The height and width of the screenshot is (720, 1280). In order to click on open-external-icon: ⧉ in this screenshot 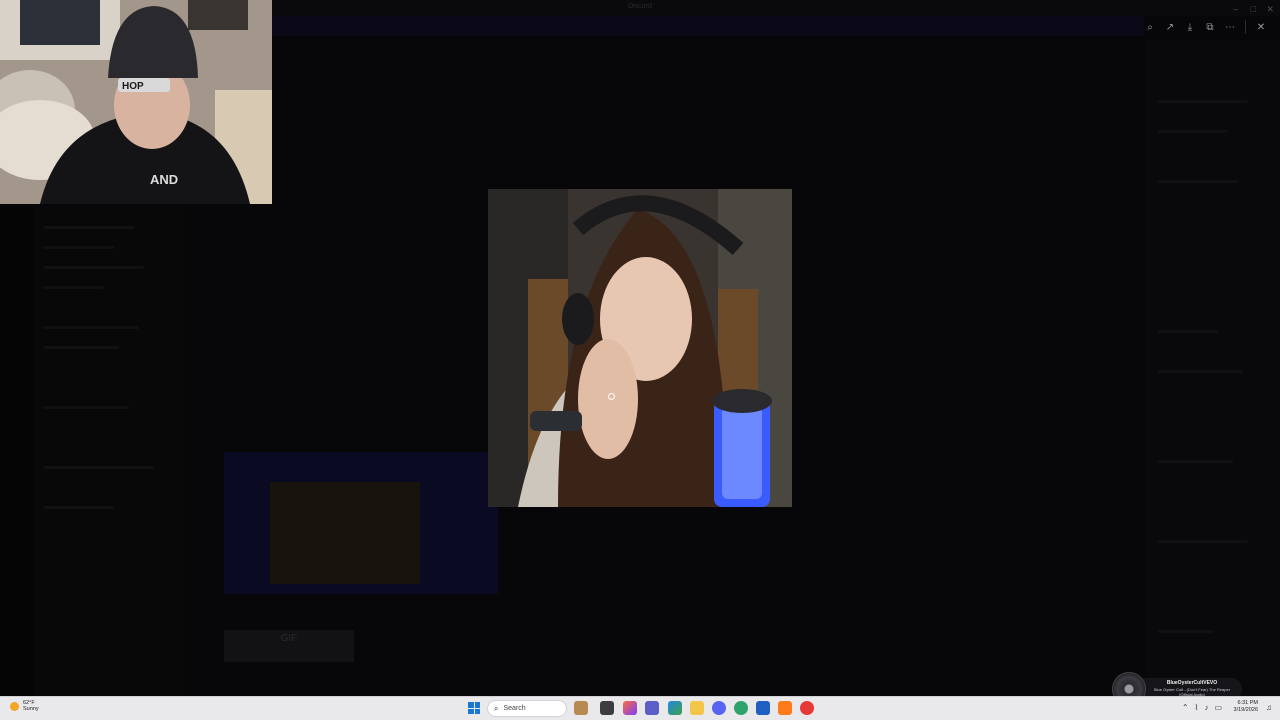, I will do `click(1210, 27)`.